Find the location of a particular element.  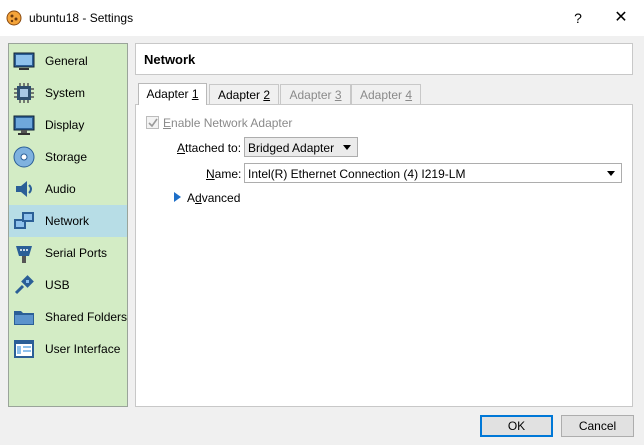

tab-adapter-4: Adapter 4 is located at coordinates (386, 94).